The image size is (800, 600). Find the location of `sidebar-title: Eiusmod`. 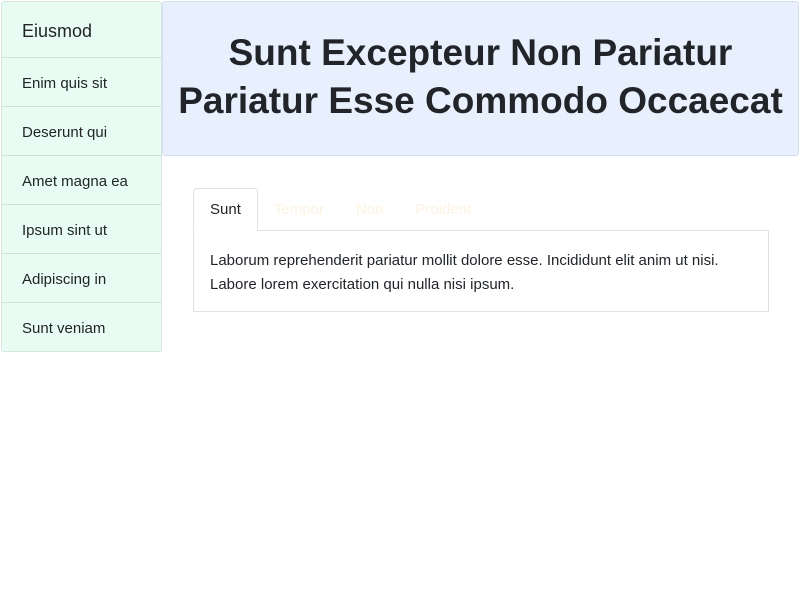

sidebar-title: Eiusmod is located at coordinates (57, 31).